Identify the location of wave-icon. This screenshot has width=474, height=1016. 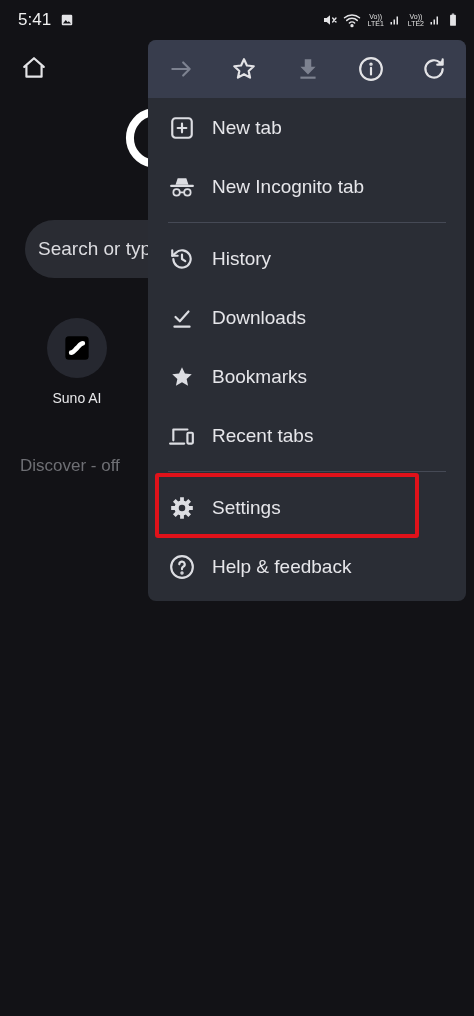
(77, 348).